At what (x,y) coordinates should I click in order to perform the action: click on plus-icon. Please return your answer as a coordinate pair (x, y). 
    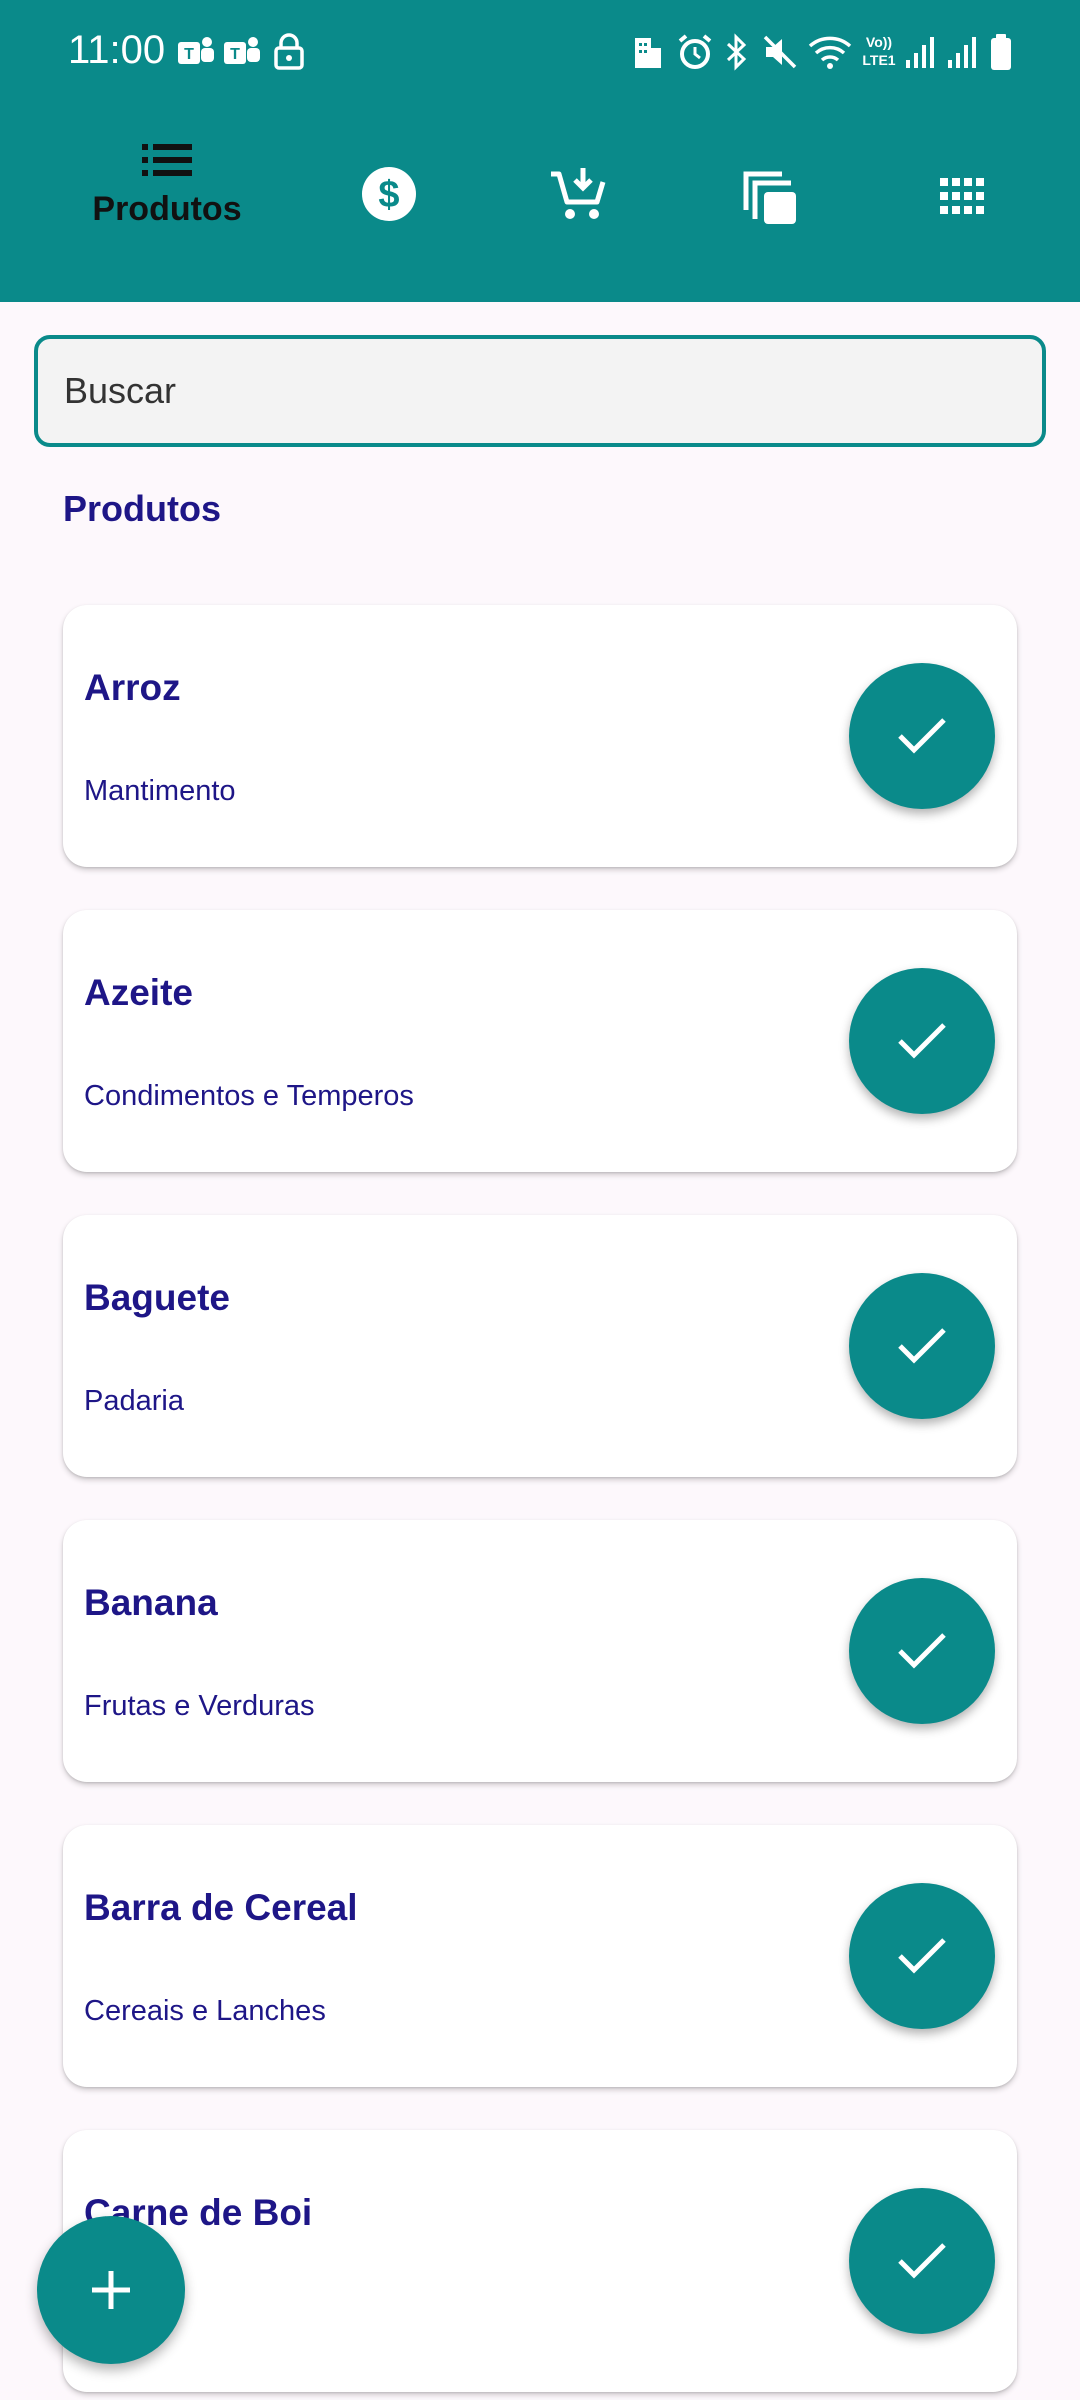
    Looking at the image, I should click on (111, 2290).